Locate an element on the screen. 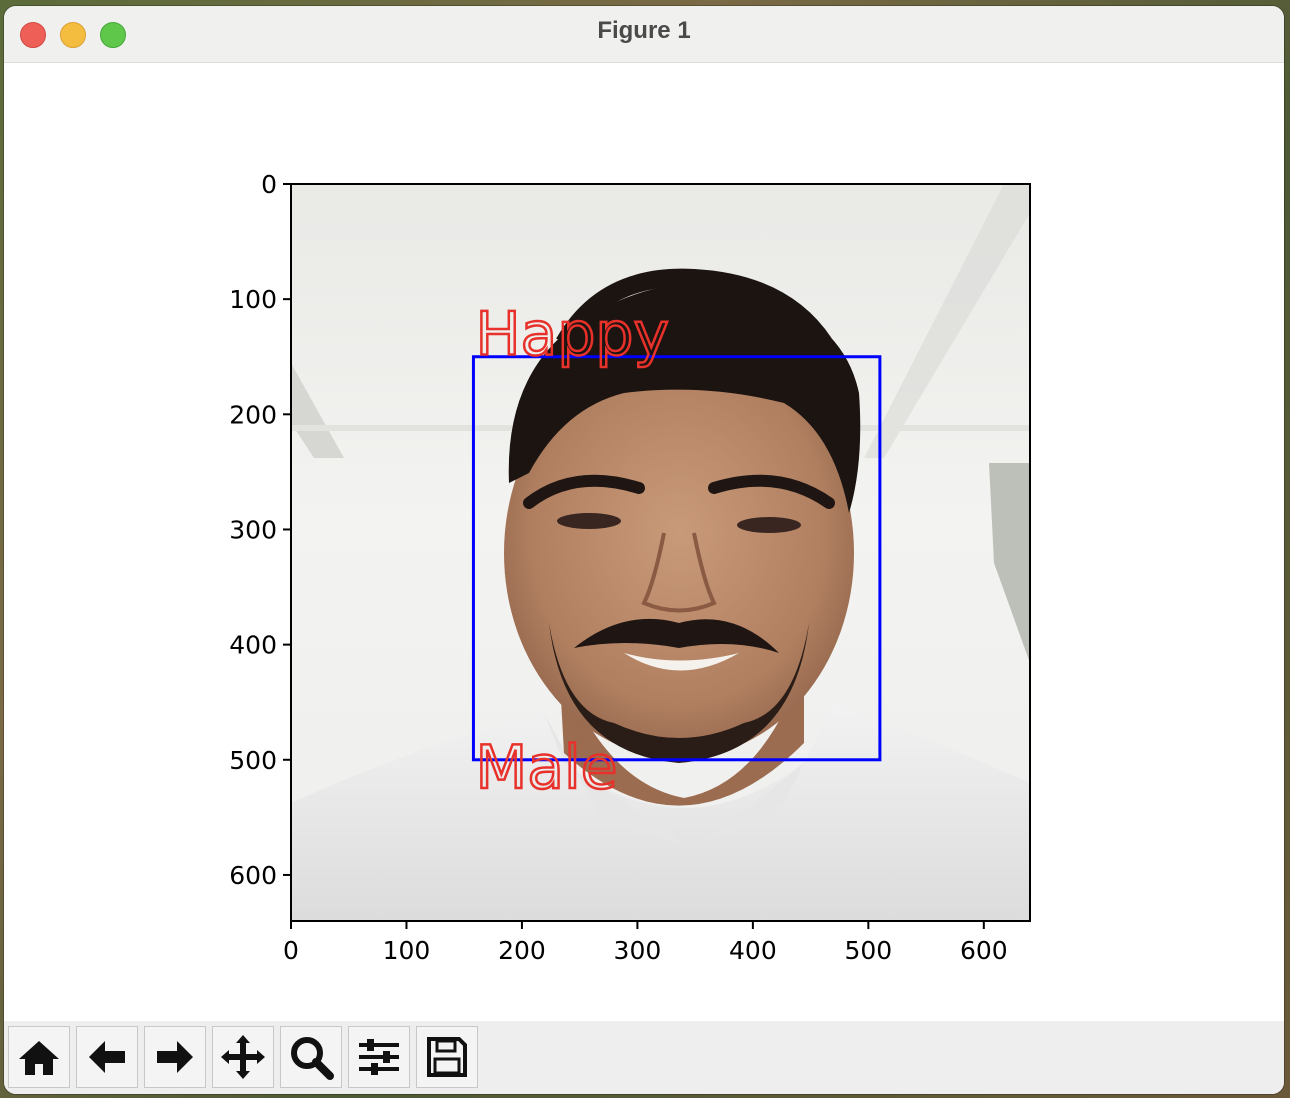 The image size is (1290, 1098). y-tick-label: 0 is located at coordinates (269, 184).